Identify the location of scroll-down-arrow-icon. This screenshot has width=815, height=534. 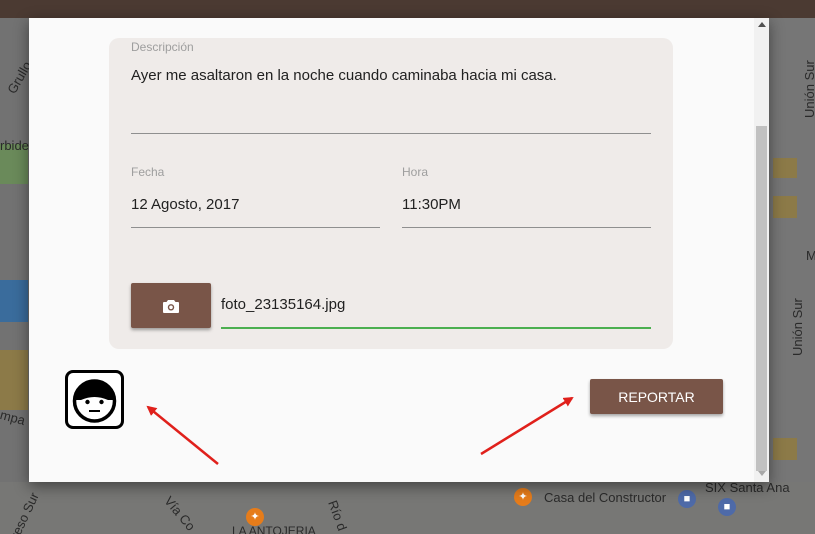
(762, 473).